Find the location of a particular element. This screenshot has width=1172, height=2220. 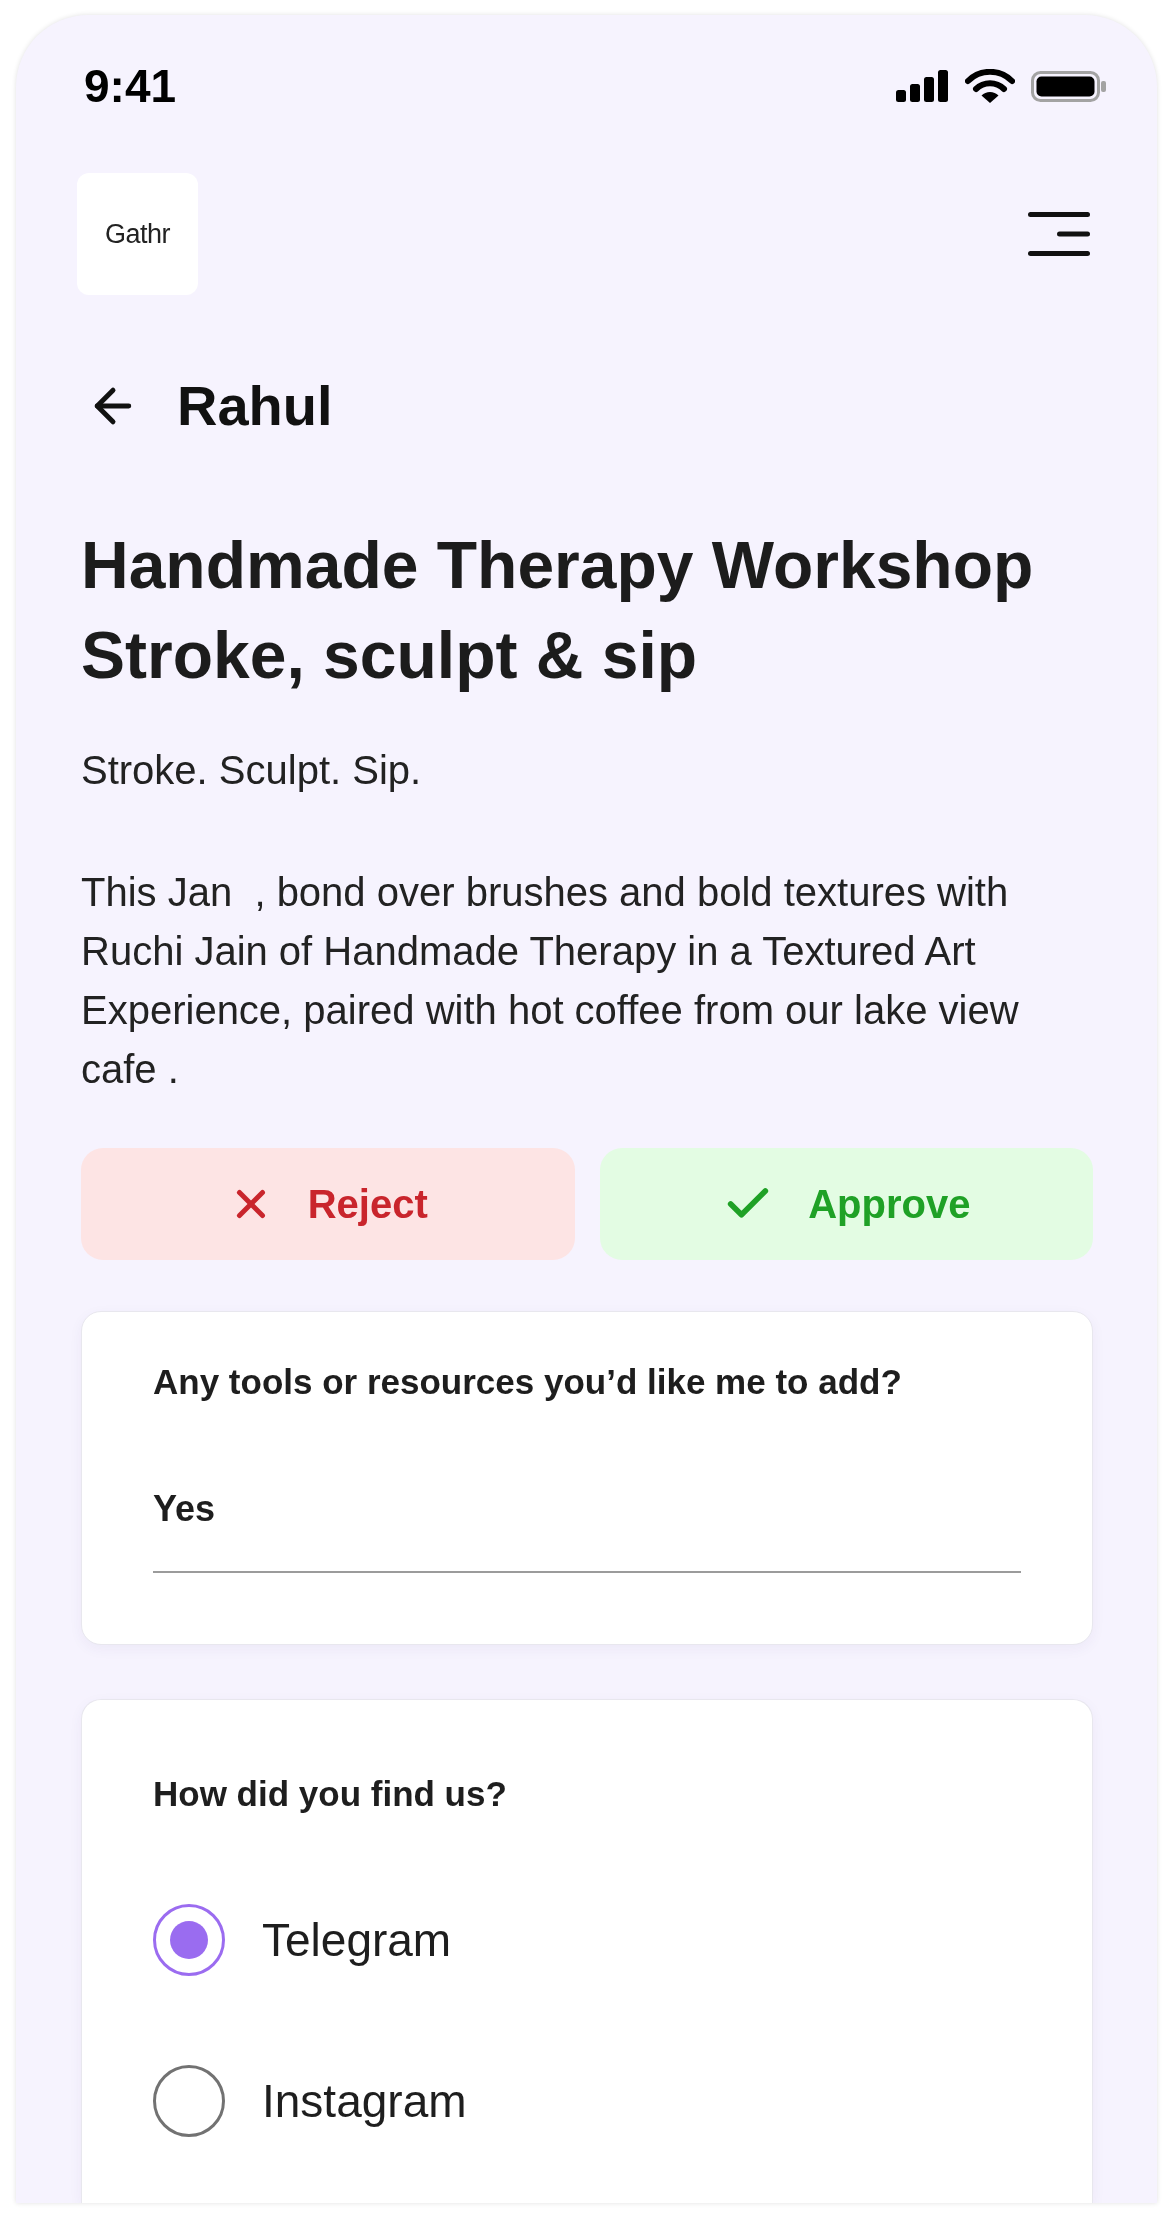

wifi-icon is located at coordinates (990, 86).